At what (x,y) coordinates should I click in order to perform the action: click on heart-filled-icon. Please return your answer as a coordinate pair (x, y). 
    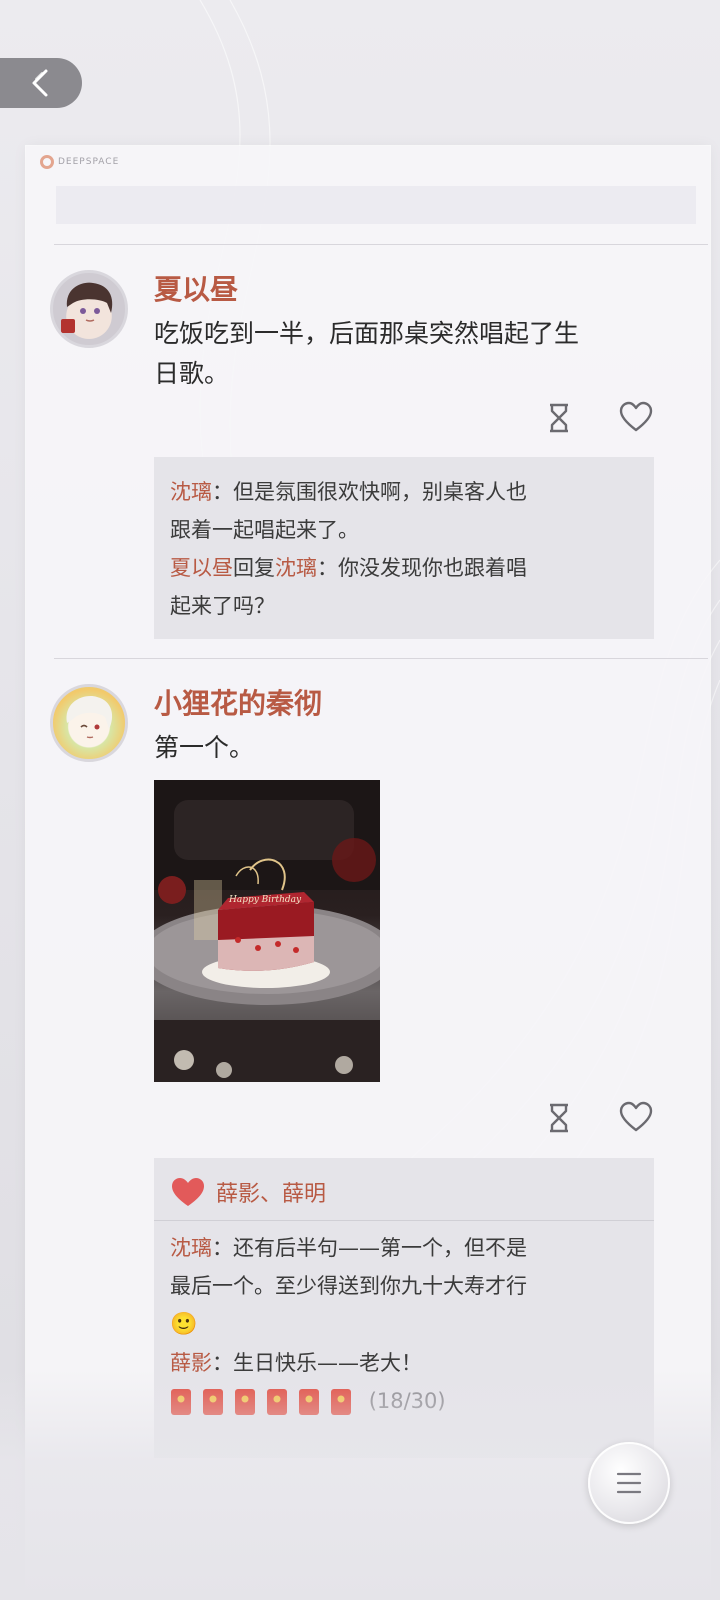
    Looking at the image, I should click on (188, 1192).